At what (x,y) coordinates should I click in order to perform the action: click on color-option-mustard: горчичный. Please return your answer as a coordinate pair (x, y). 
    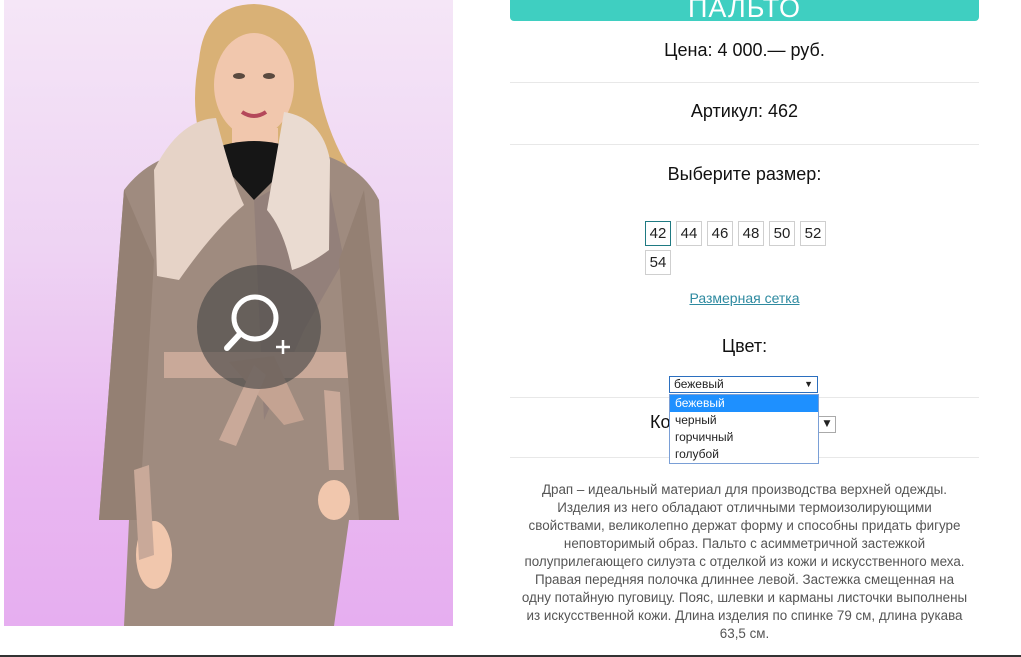
    Looking at the image, I should click on (744, 437).